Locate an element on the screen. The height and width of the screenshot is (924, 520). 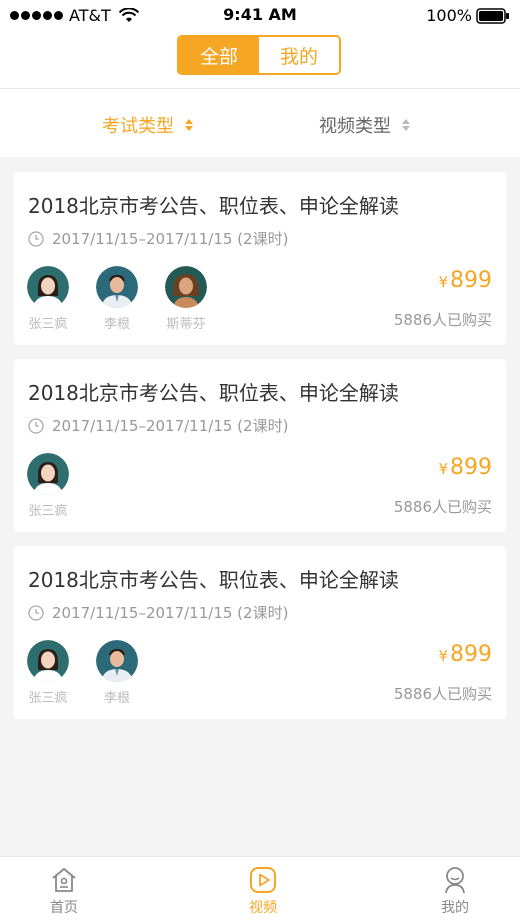
teacher-name: 斯蒂芬 is located at coordinates (186, 324).